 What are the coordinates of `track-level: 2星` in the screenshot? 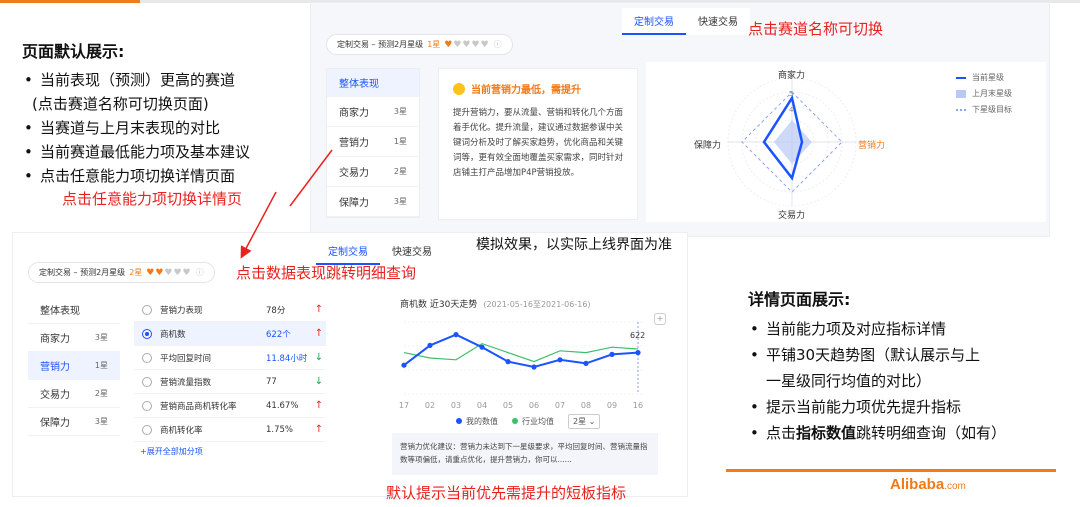 It's located at (136, 272).